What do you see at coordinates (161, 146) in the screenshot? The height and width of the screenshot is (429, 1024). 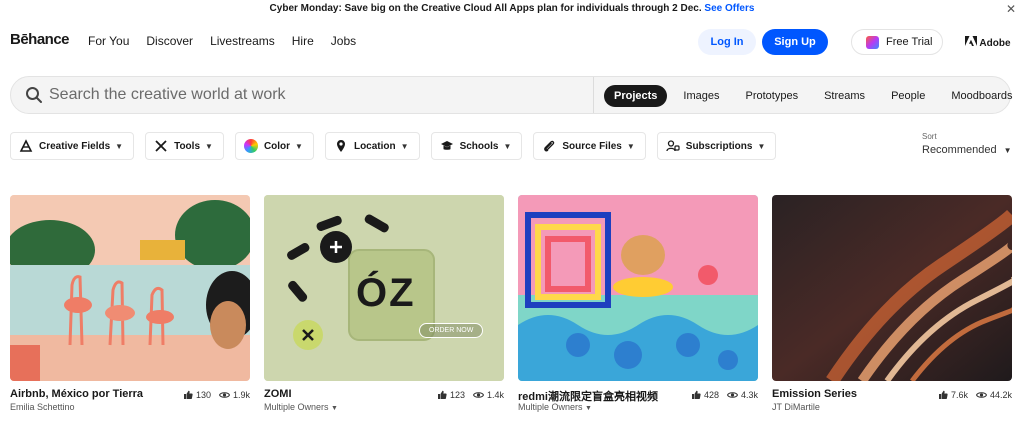 I see `tools-icon` at bounding box center [161, 146].